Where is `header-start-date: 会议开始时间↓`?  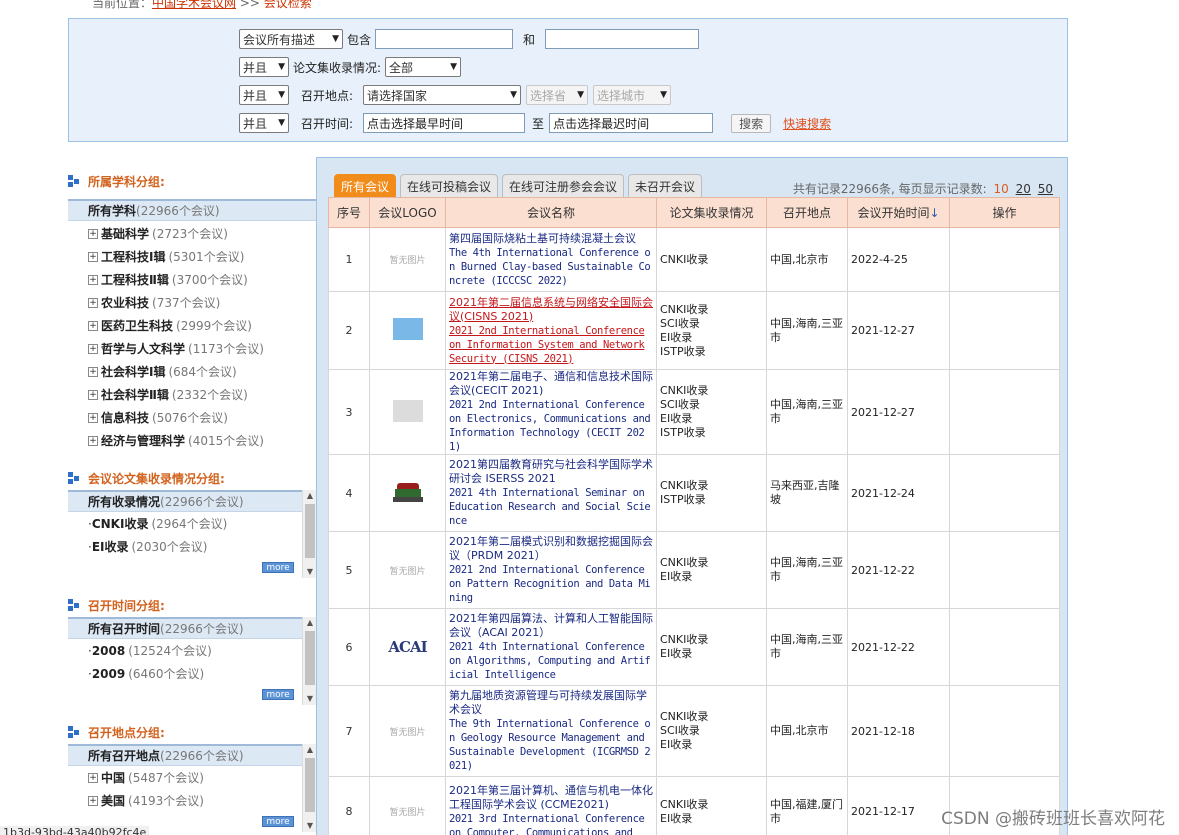 header-start-date: 会议开始时间↓ is located at coordinates (898, 212).